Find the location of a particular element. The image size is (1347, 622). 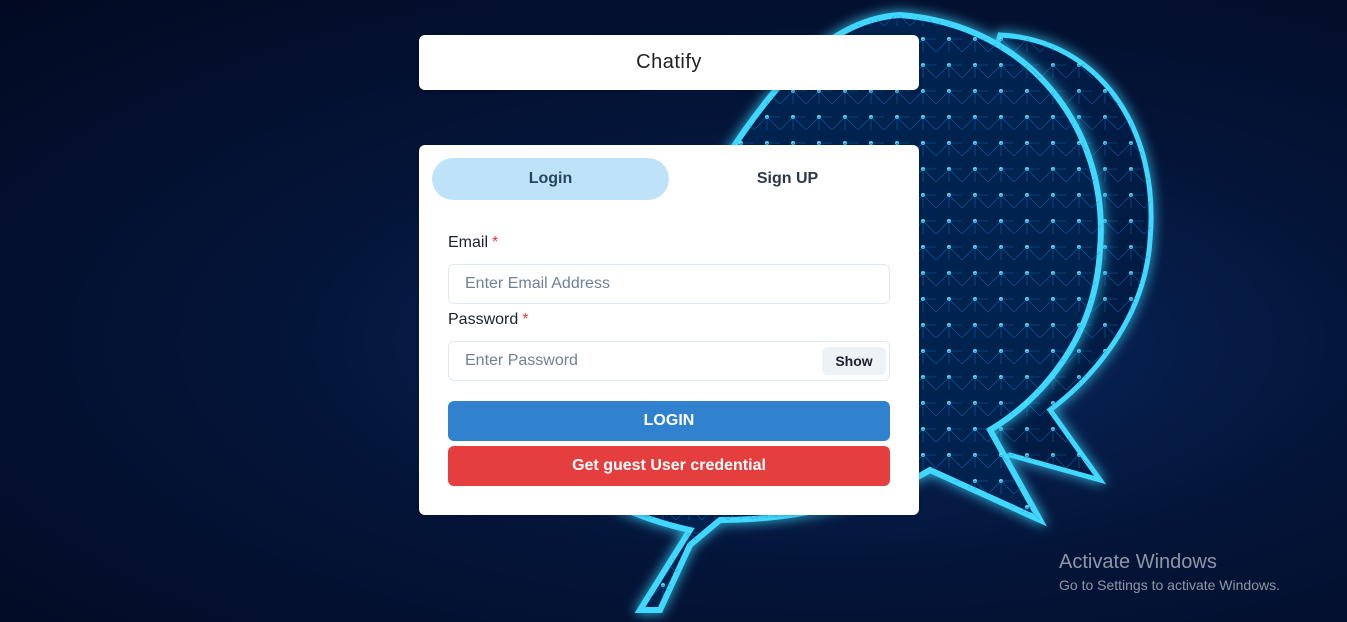

watermark-title: Activate Windows is located at coordinates (1138, 562).